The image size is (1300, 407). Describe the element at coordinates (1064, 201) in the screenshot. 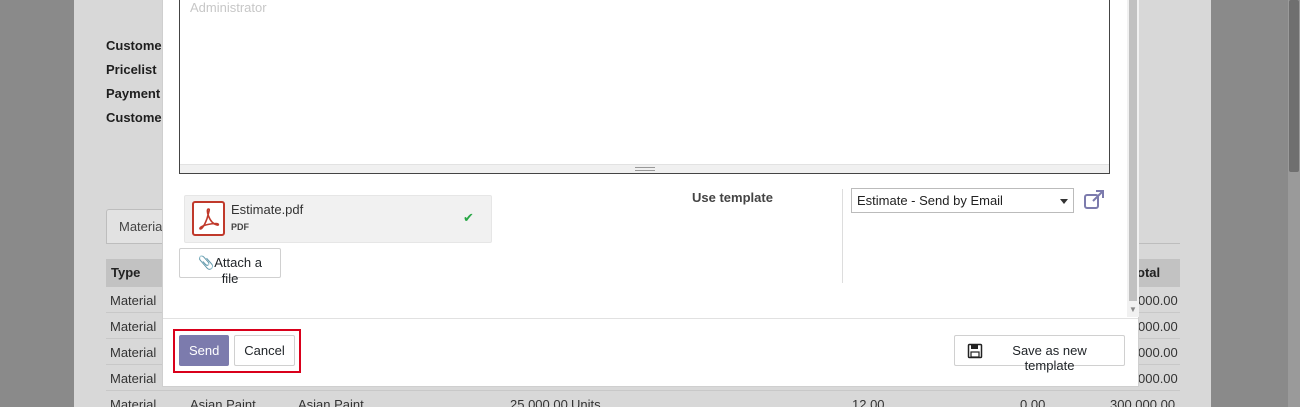

I see `dropdown-caret-icon` at that location.